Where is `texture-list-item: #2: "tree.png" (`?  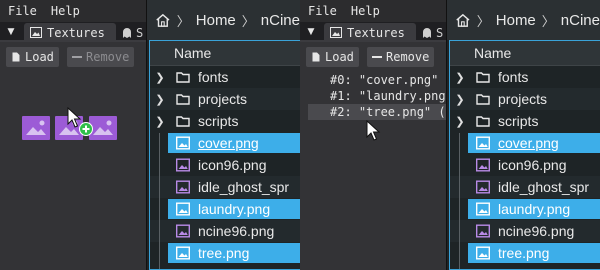
texture-list-item: #2: "tree.png" ( is located at coordinates (377, 112).